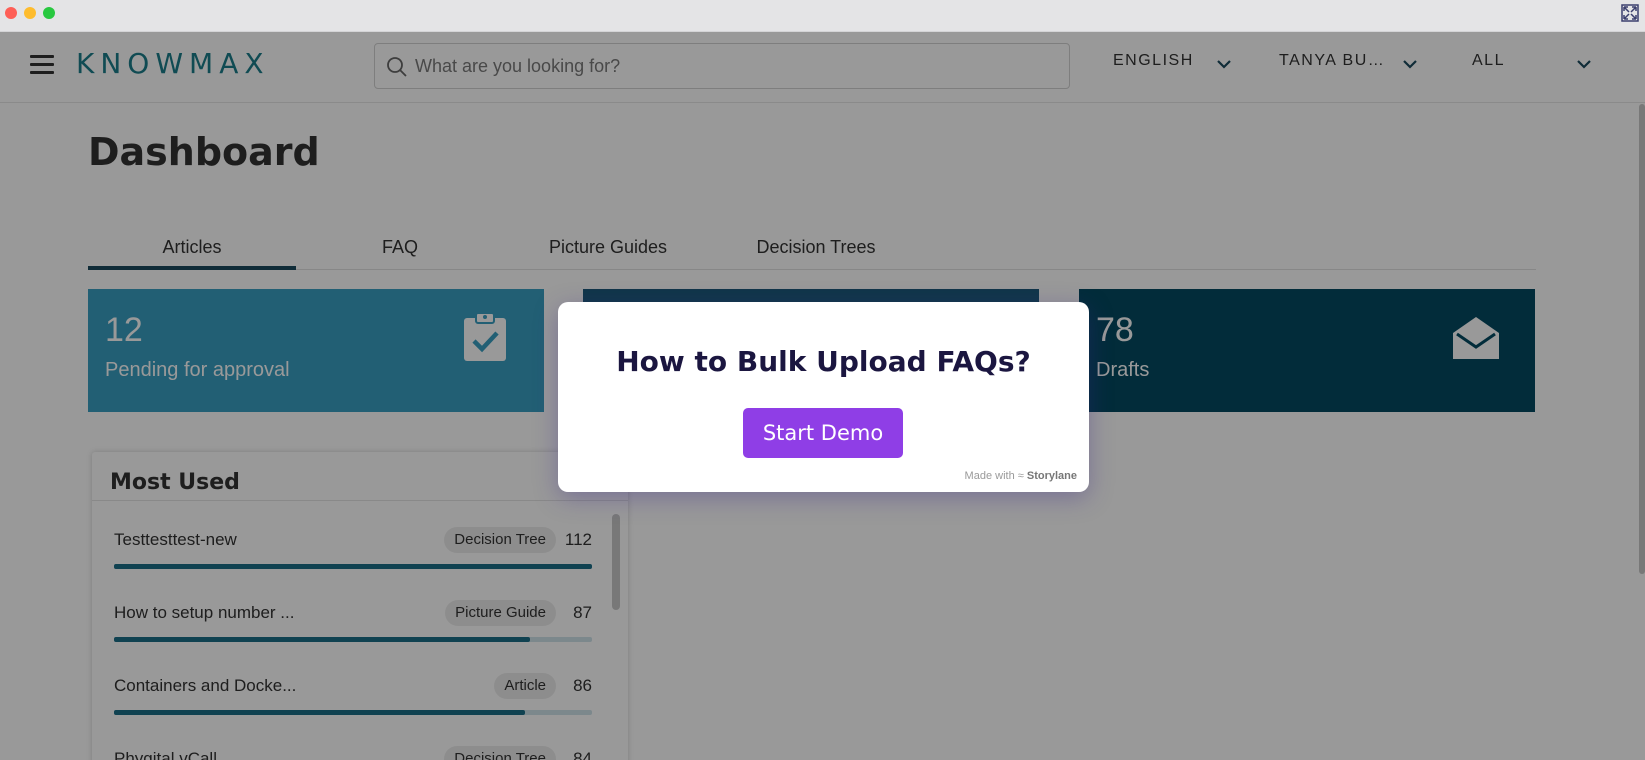 The height and width of the screenshot is (760, 1645). What do you see at coordinates (1051, 476) in the screenshot?
I see `storylane-brand: Storylane` at bounding box center [1051, 476].